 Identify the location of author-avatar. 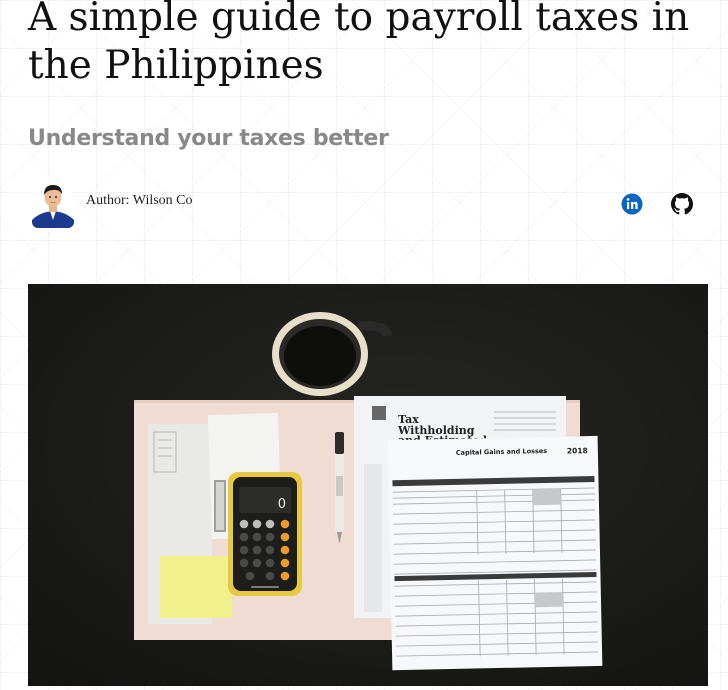
(53, 204).